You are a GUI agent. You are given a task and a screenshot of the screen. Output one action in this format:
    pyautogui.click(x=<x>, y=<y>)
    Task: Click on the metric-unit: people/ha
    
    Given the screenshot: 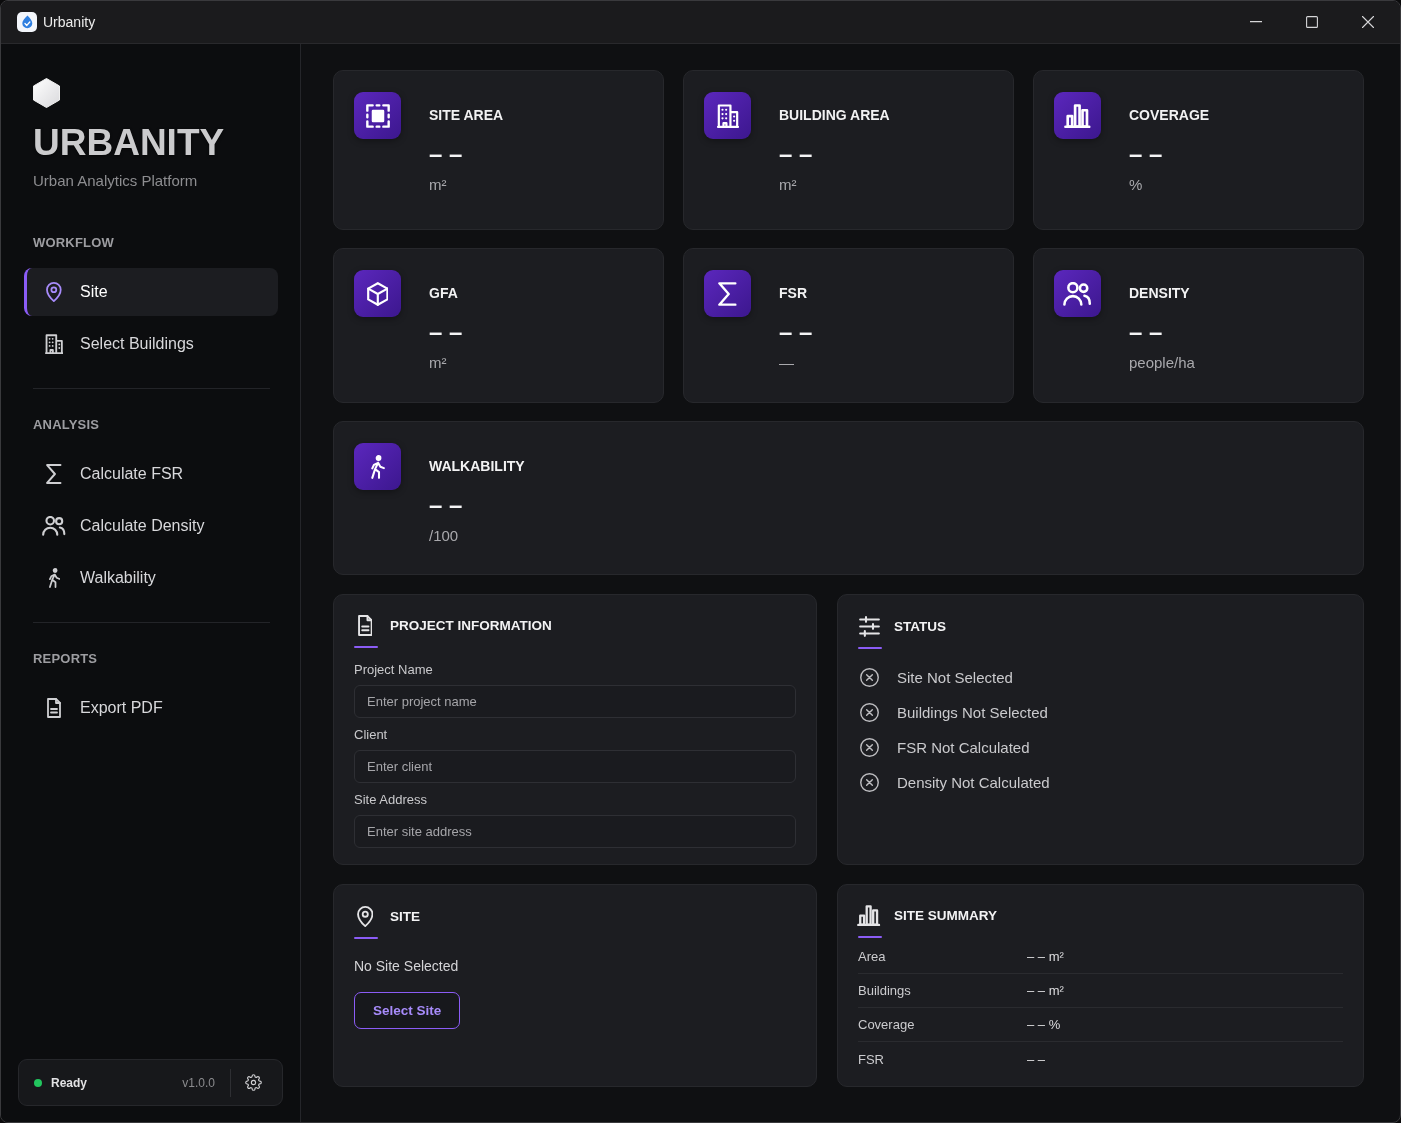 What is the action you would take?
    pyautogui.click(x=1162, y=363)
    